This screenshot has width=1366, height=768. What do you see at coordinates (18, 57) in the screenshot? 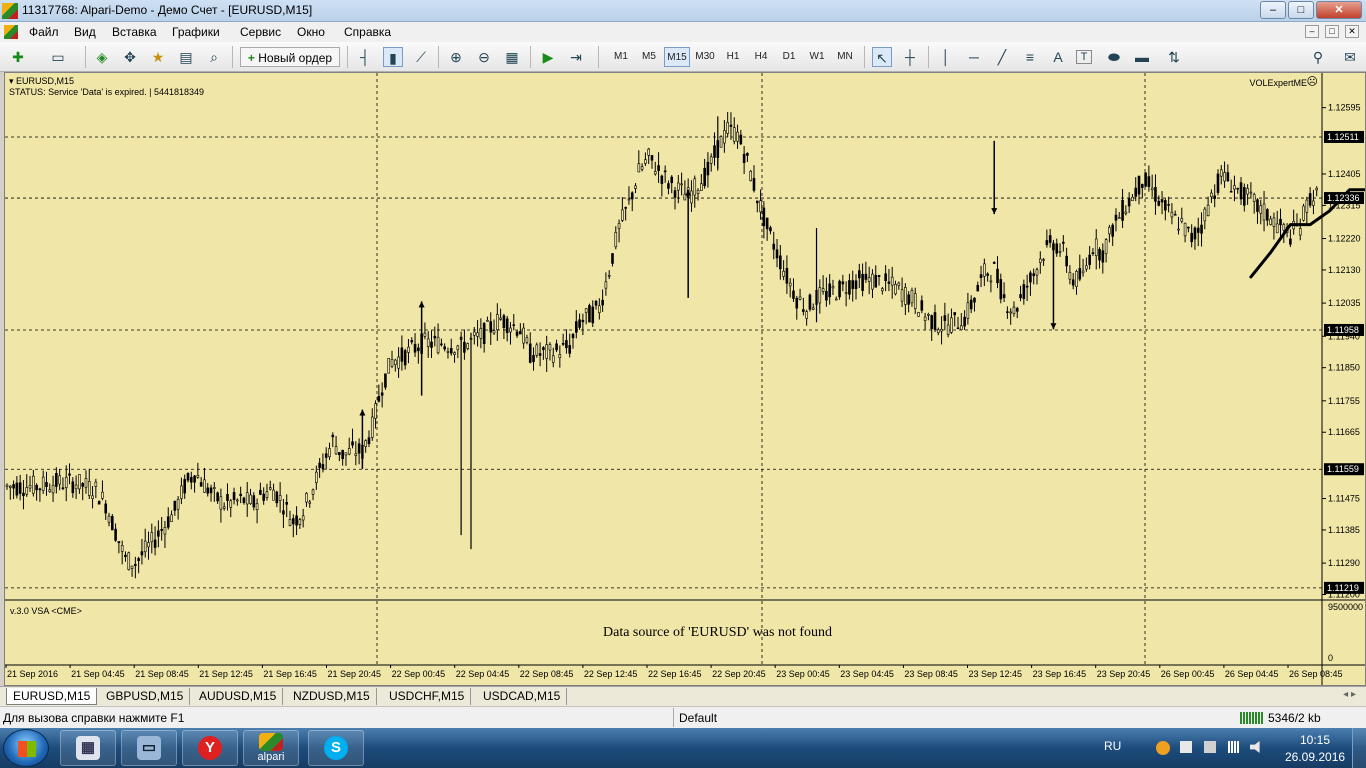
I see `new-chart-icon: ✚` at bounding box center [18, 57].